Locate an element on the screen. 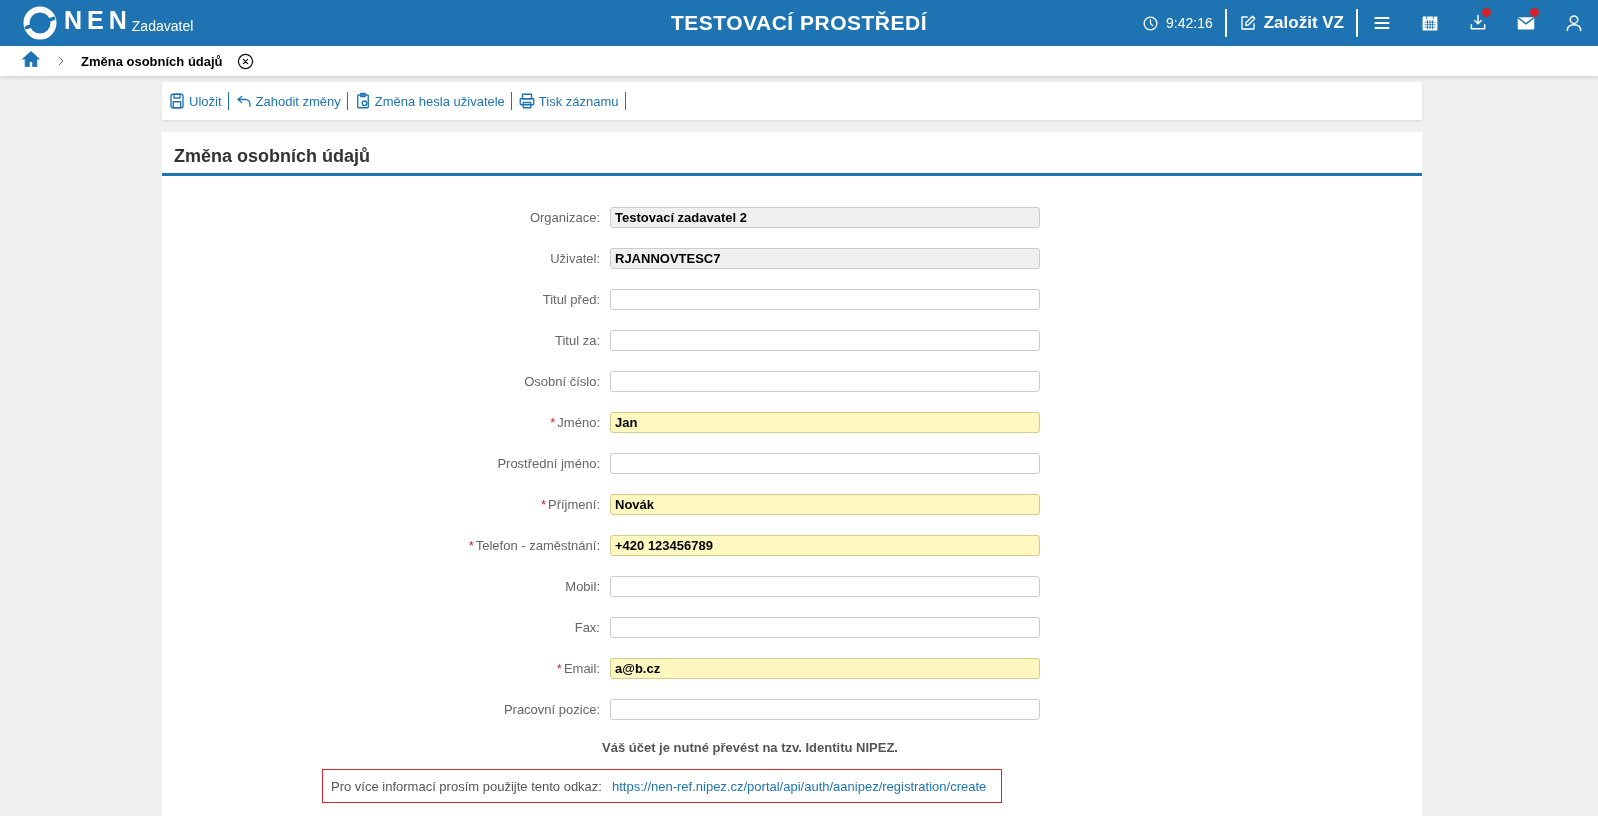 The image size is (1598, 816). field-label: Jméno: is located at coordinates (578, 422).